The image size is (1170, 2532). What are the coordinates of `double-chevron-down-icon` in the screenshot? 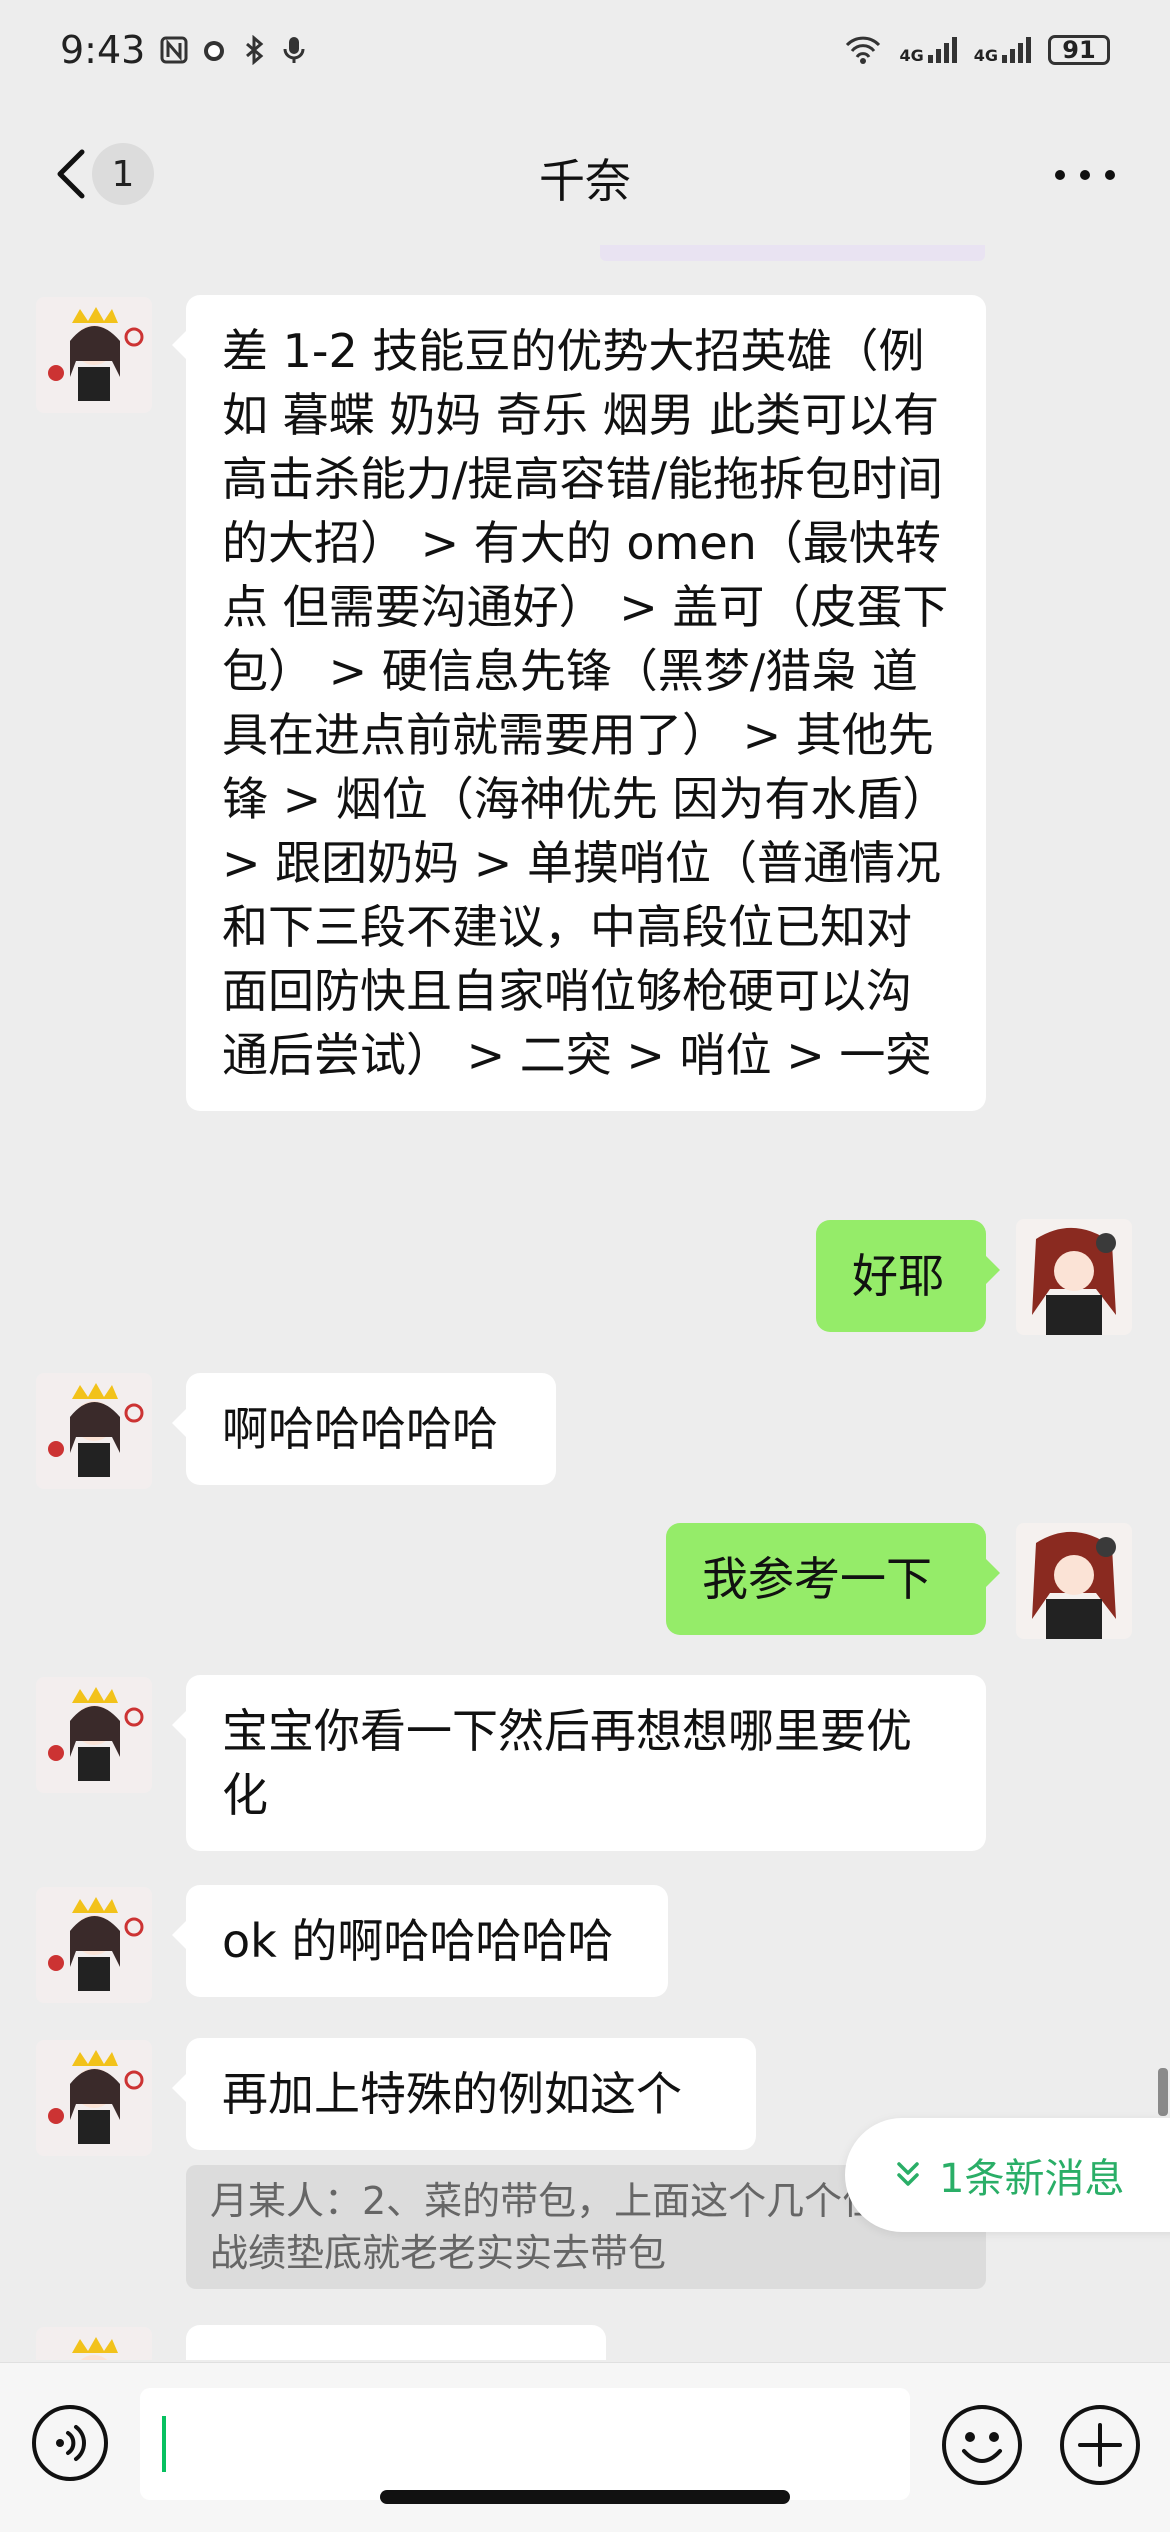 It's located at (908, 2174).